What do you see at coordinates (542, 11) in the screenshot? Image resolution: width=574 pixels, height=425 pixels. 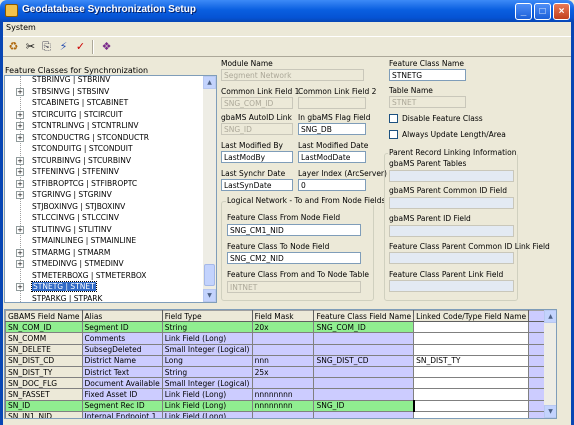 I see `maximize-button: □` at bounding box center [542, 11].